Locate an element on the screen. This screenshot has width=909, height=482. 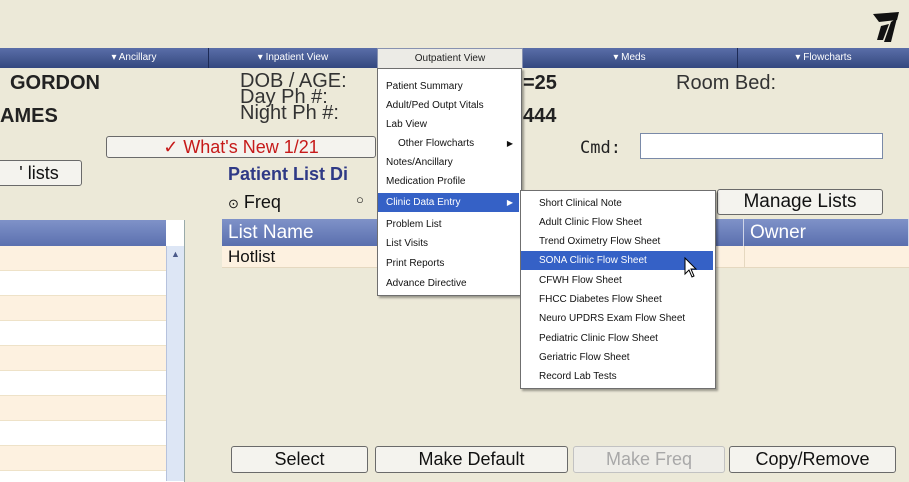
menu-item-advance-directive: Advance Directive is located at coordinates (448, 283).